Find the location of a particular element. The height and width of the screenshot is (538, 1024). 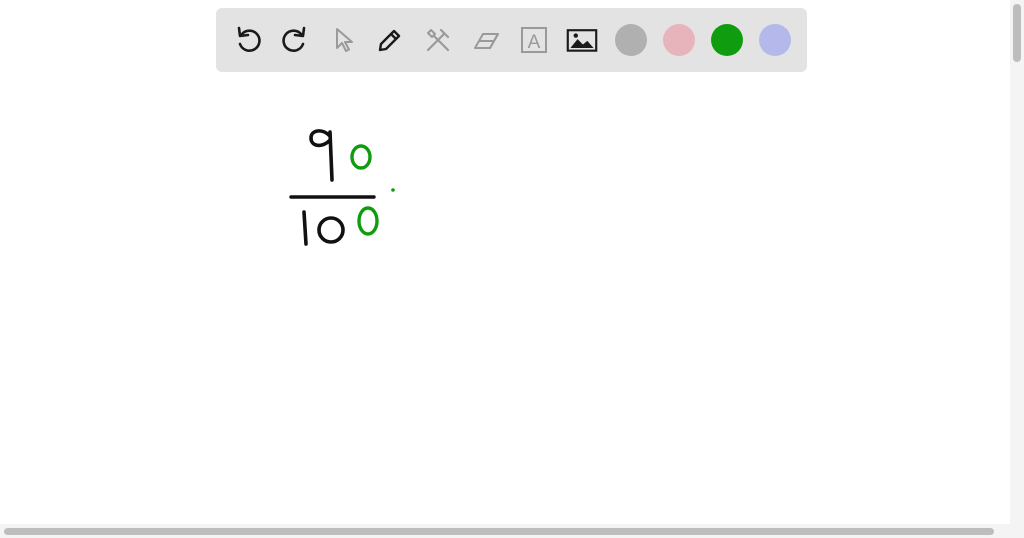

undo-icon is located at coordinates (249, 39).